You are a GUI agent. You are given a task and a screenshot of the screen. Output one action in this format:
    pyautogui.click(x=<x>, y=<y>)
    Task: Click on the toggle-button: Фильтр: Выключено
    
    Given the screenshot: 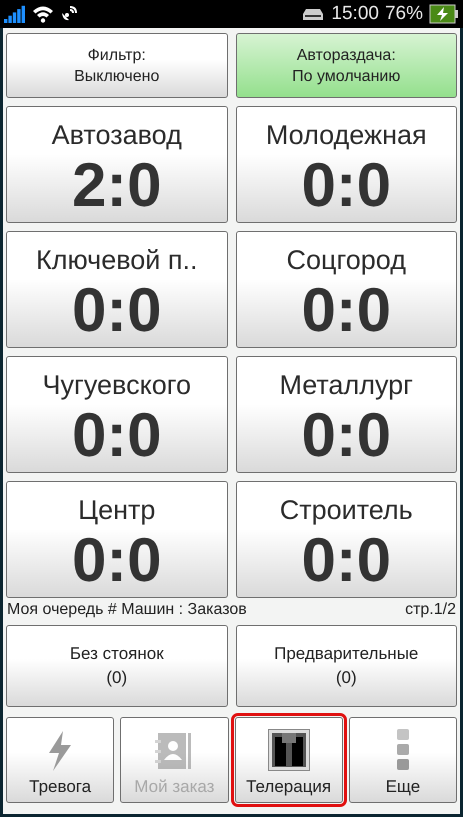 What is the action you would take?
    pyautogui.click(x=117, y=65)
    